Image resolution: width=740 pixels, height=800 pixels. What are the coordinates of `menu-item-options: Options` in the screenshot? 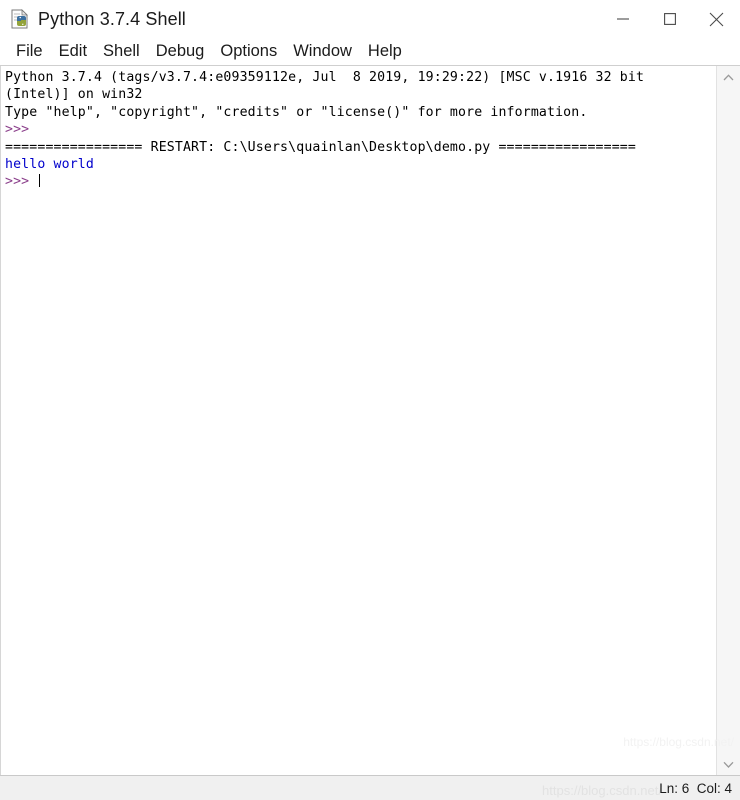 It's located at (248, 51).